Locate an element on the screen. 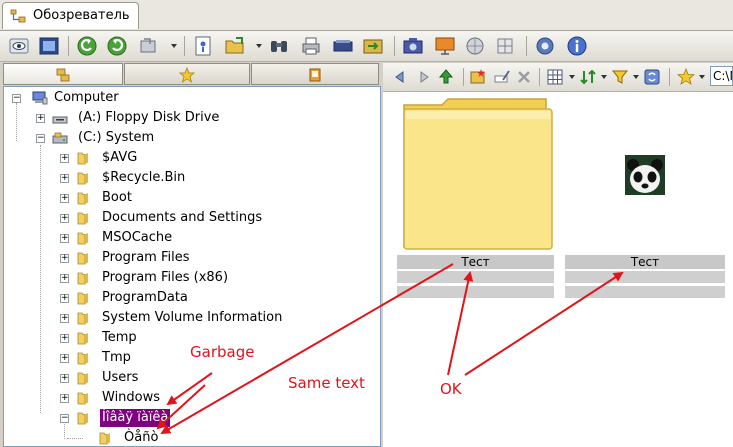 The width and height of the screenshot is (733, 447). nav-up-icon is located at coordinates (446, 77).